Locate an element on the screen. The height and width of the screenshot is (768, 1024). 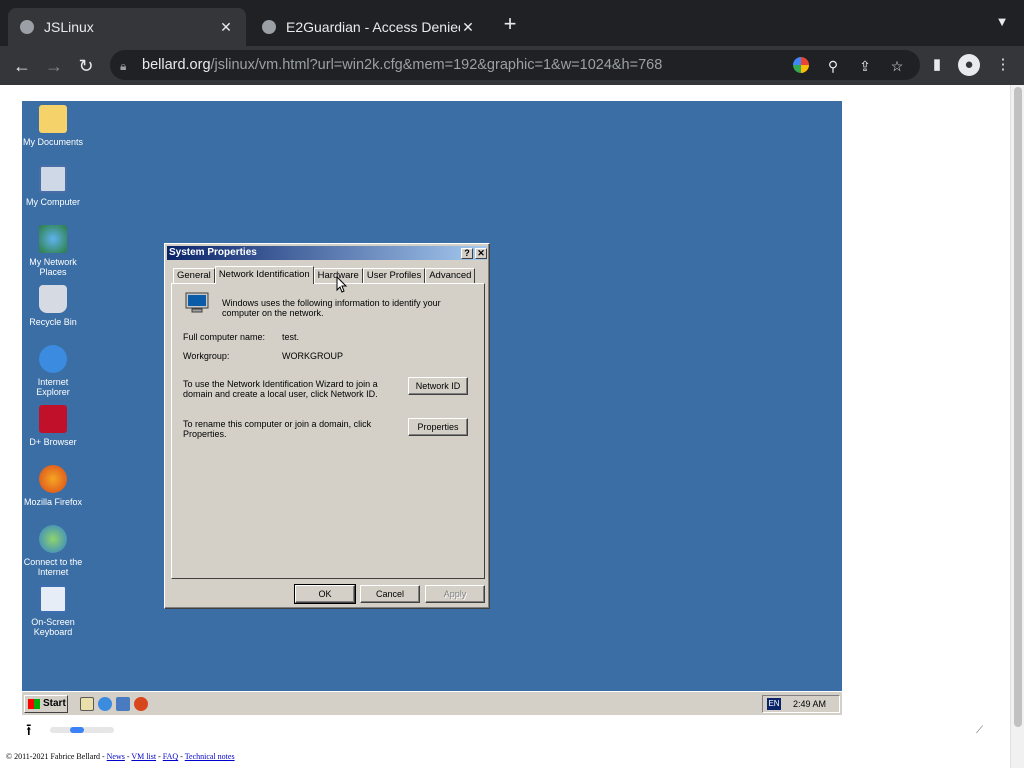
desktop-icon-my-computer: My Computer is located at coordinates (53, 186).